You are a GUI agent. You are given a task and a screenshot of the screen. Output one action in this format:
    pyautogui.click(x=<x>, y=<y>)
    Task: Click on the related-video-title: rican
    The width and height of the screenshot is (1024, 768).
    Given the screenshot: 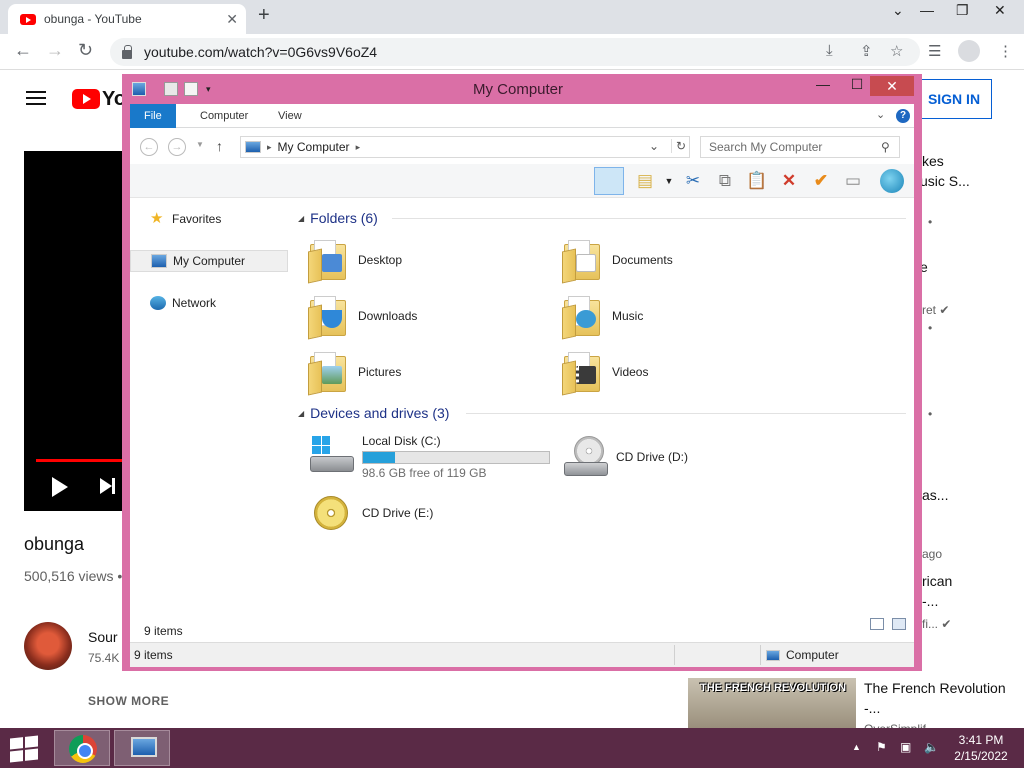 What is the action you would take?
    pyautogui.click(x=937, y=581)
    